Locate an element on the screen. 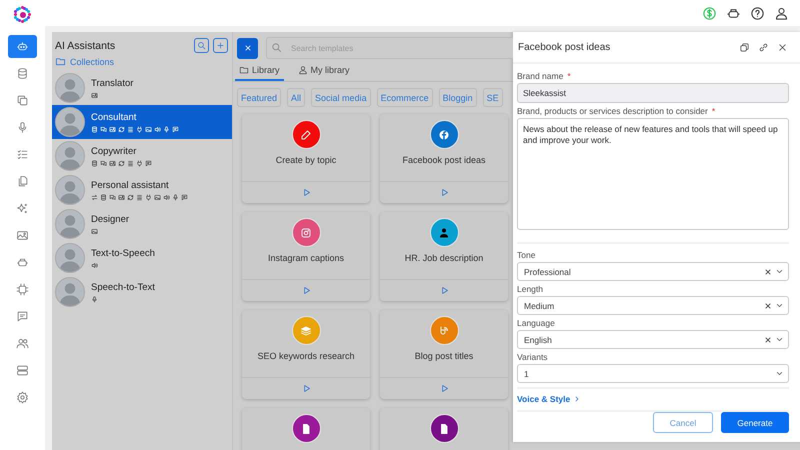 The image size is (800, 450). field-label: Brand, products or services description to consider is located at coordinates (612, 111).